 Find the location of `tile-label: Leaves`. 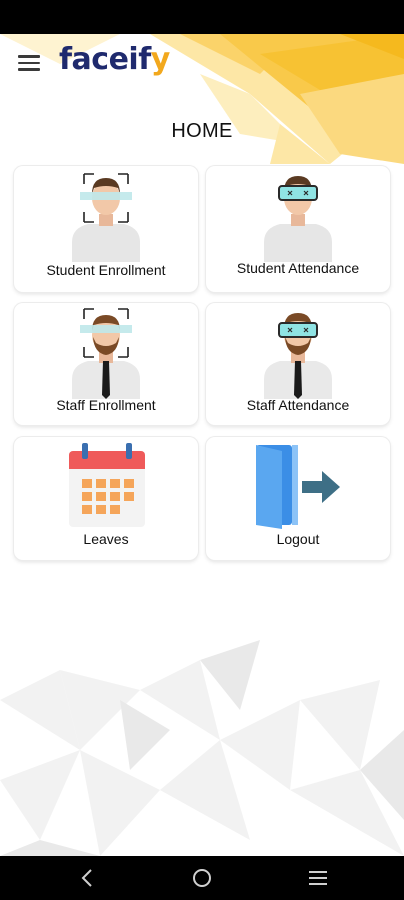

tile-label: Leaves is located at coordinates (106, 539).